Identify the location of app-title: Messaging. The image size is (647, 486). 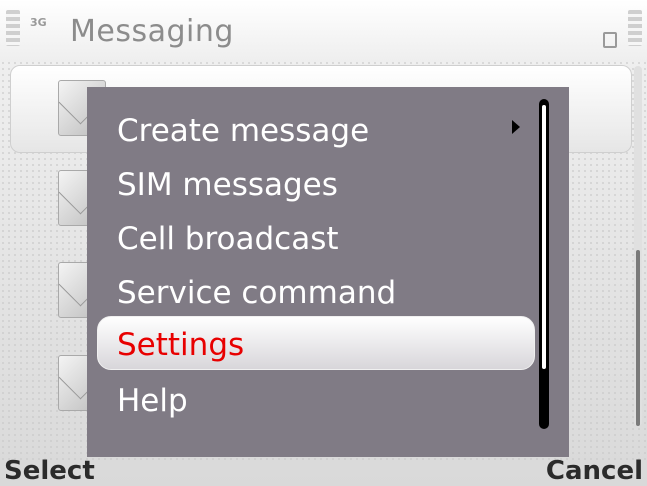
(152, 31).